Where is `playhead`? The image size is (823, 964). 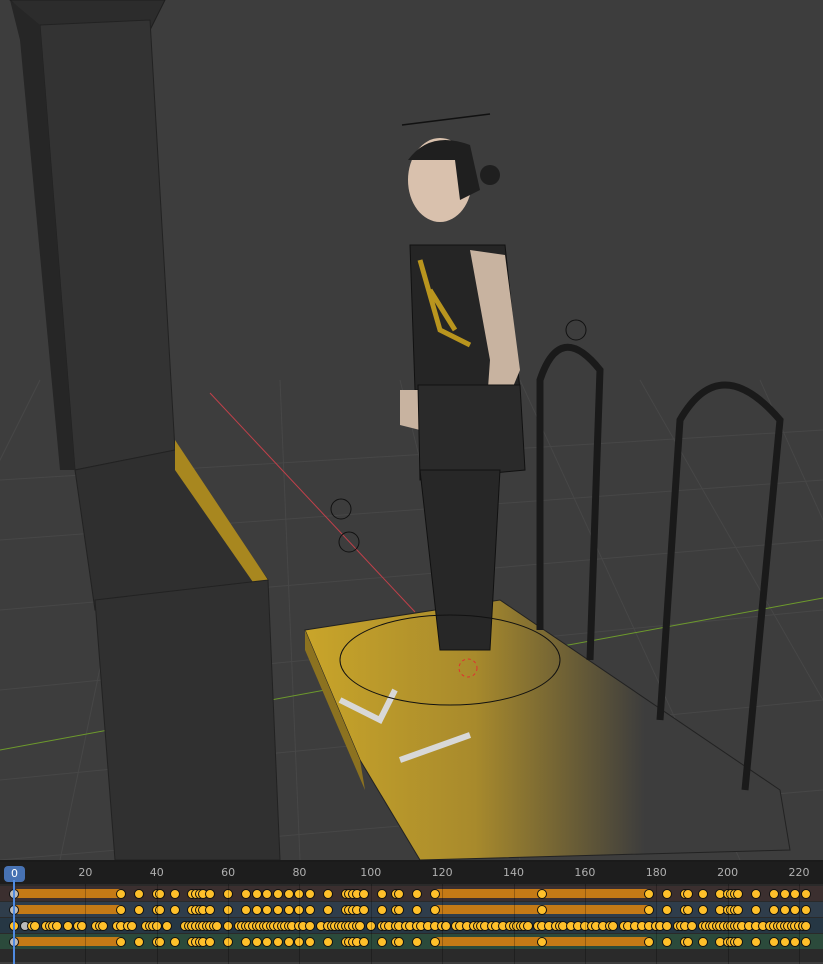
playhead is located at coordinates (14, 922).